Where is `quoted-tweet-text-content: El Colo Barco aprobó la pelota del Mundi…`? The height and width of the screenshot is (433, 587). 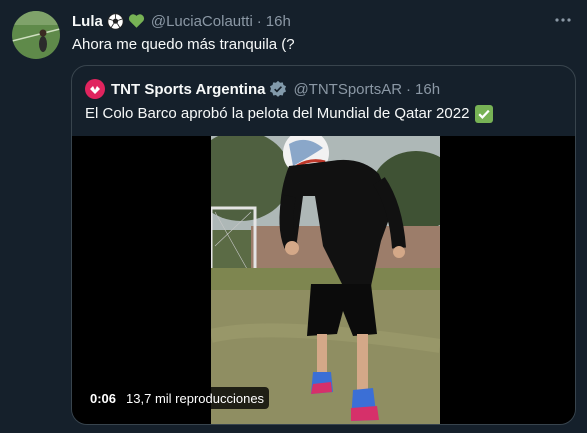 quoted-tweet-text-content: El Colo Barco aprobó la pelota del Mundi… is located at coordinates (277, 113).